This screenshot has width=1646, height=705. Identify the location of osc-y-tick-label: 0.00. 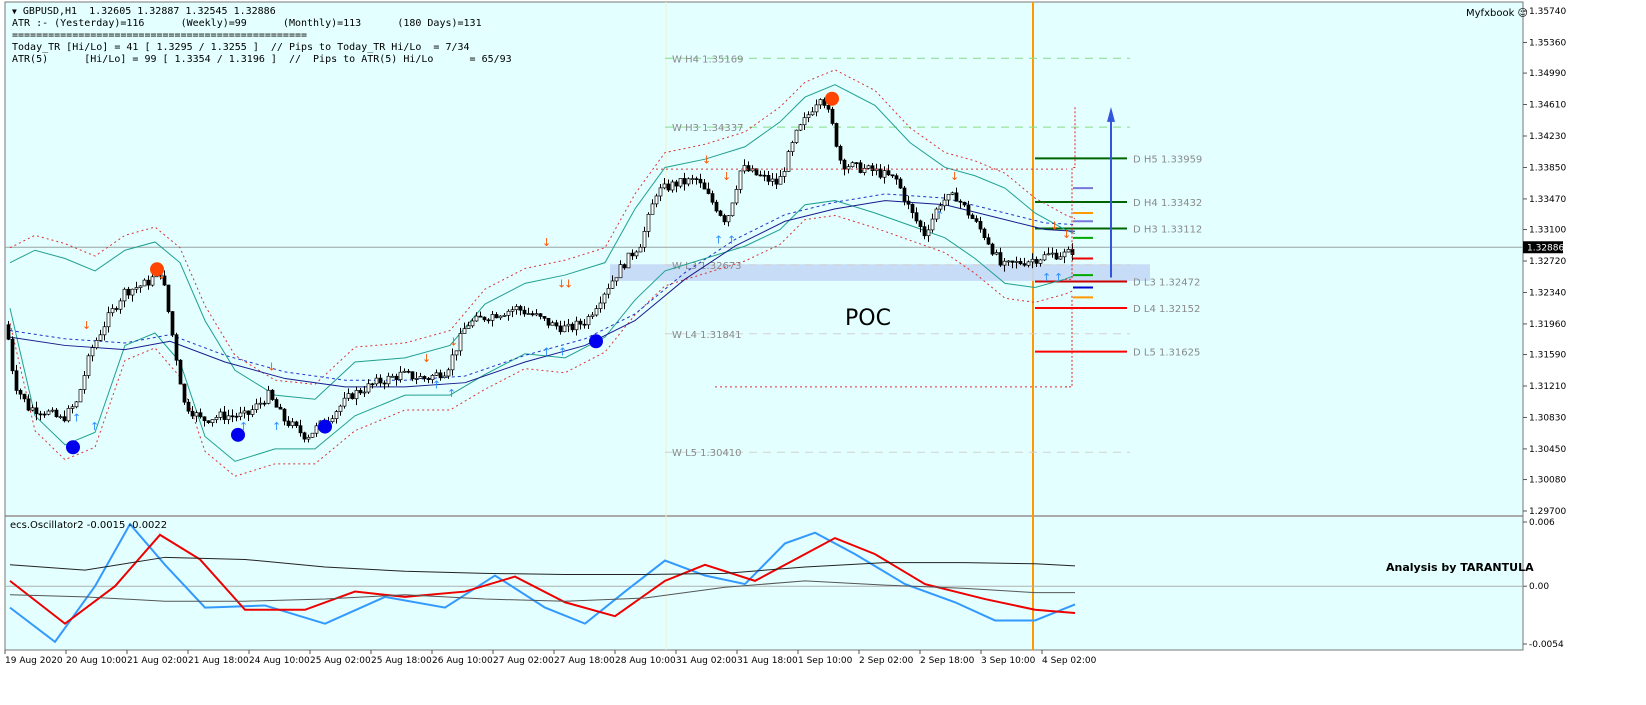
(1539, 587).